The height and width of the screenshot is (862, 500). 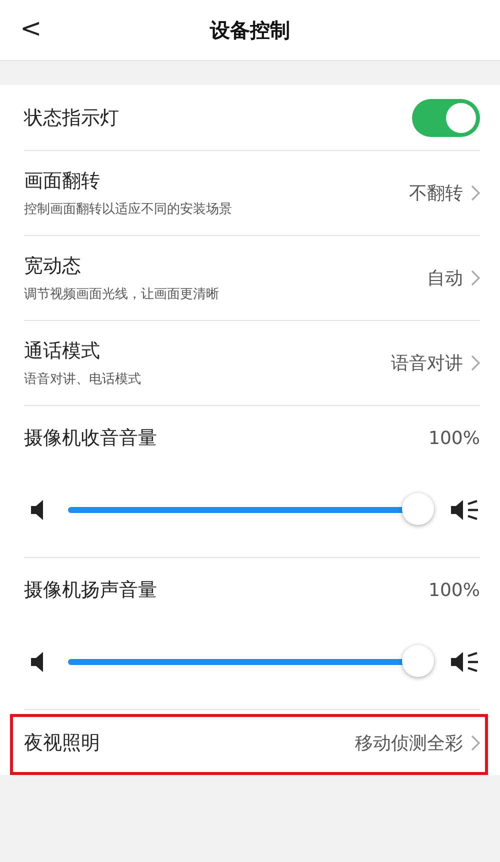 What do you see at coordinates (453, 278) in the screenshot?
I see `setting-value: 自动` at bounding box center [453, 278].